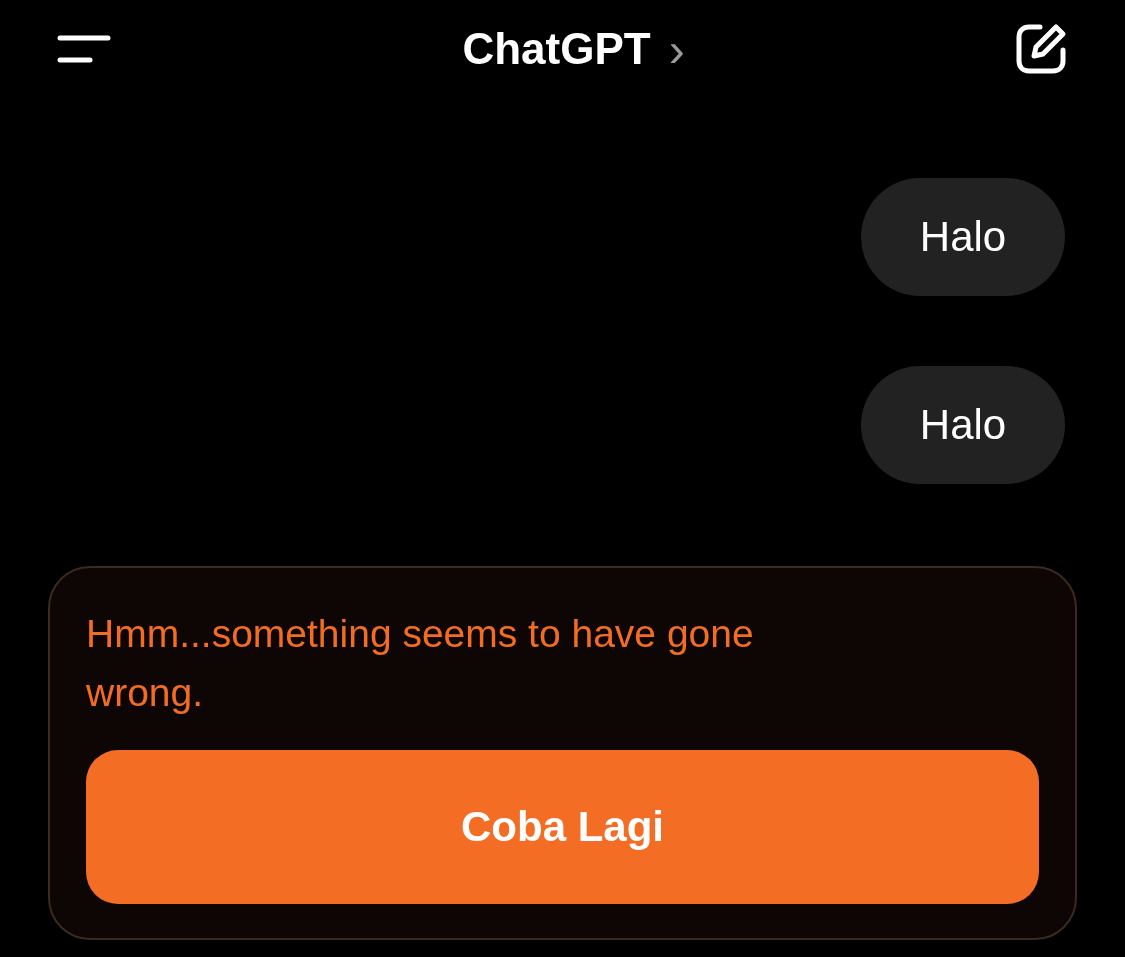  I want to click on model-selector: ChatGPT ›, so click(573, 49).